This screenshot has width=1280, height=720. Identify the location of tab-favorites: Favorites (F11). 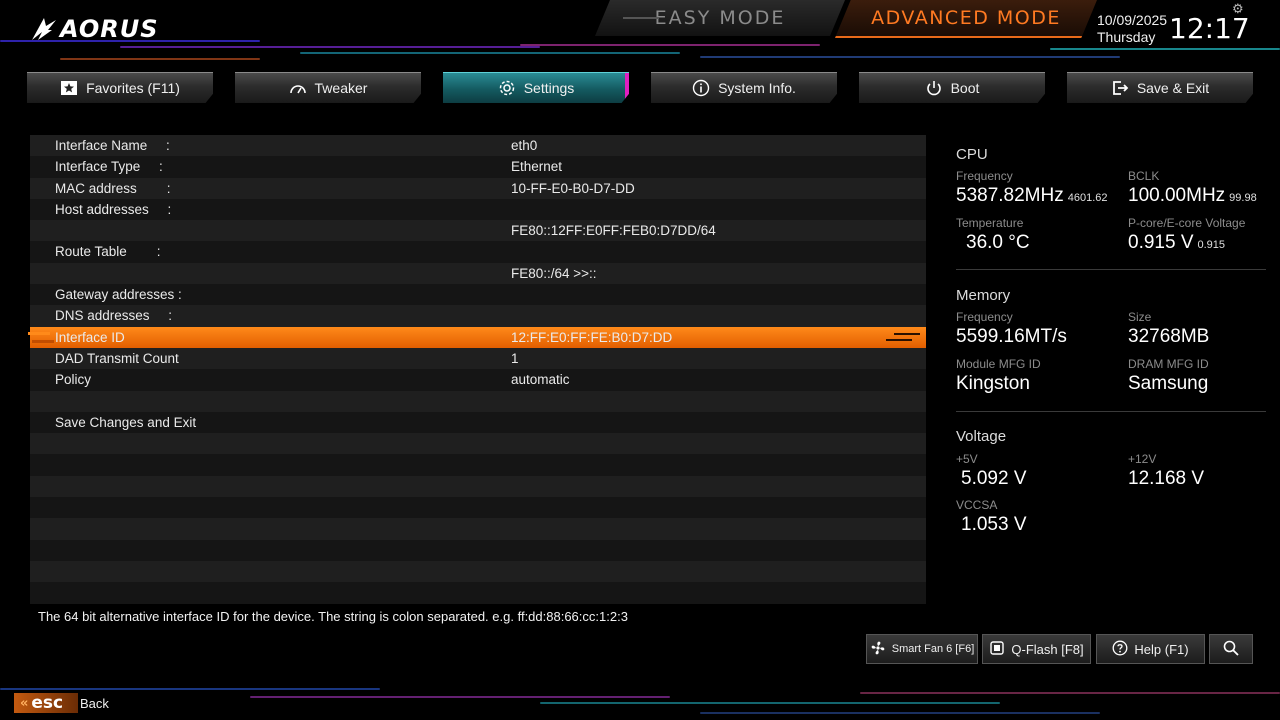
(120, 87).